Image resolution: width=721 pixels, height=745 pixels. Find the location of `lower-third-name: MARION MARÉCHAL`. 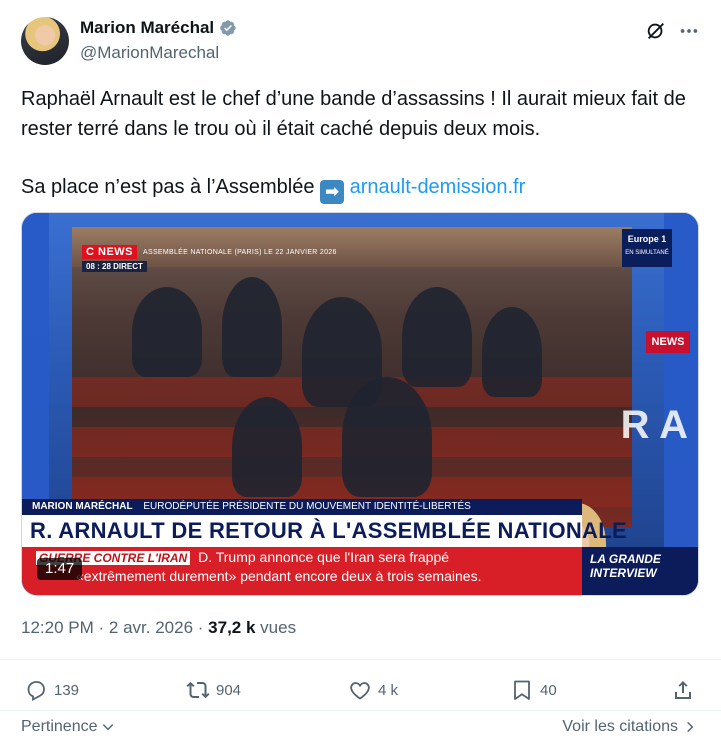

lower-third-name: MARION MARÉCHAL is located at coordinates (82, 506).